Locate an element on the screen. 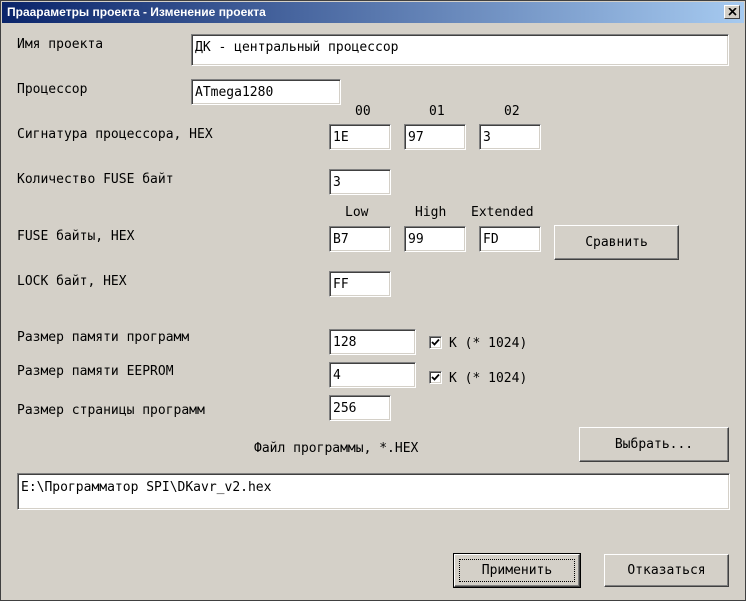  flash-size-label: Размер памяти программ is located at coordinates (103, 337).